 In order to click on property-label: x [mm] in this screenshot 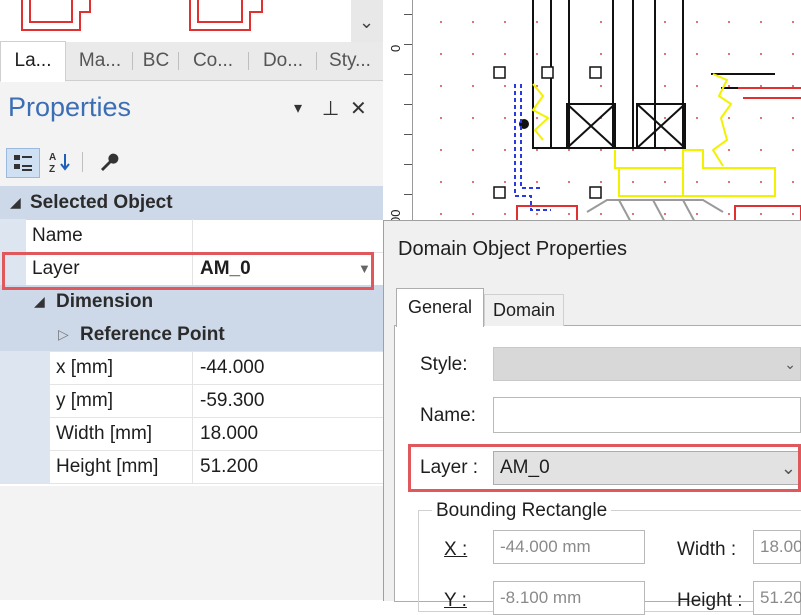, I will do `click(84, 367)`.